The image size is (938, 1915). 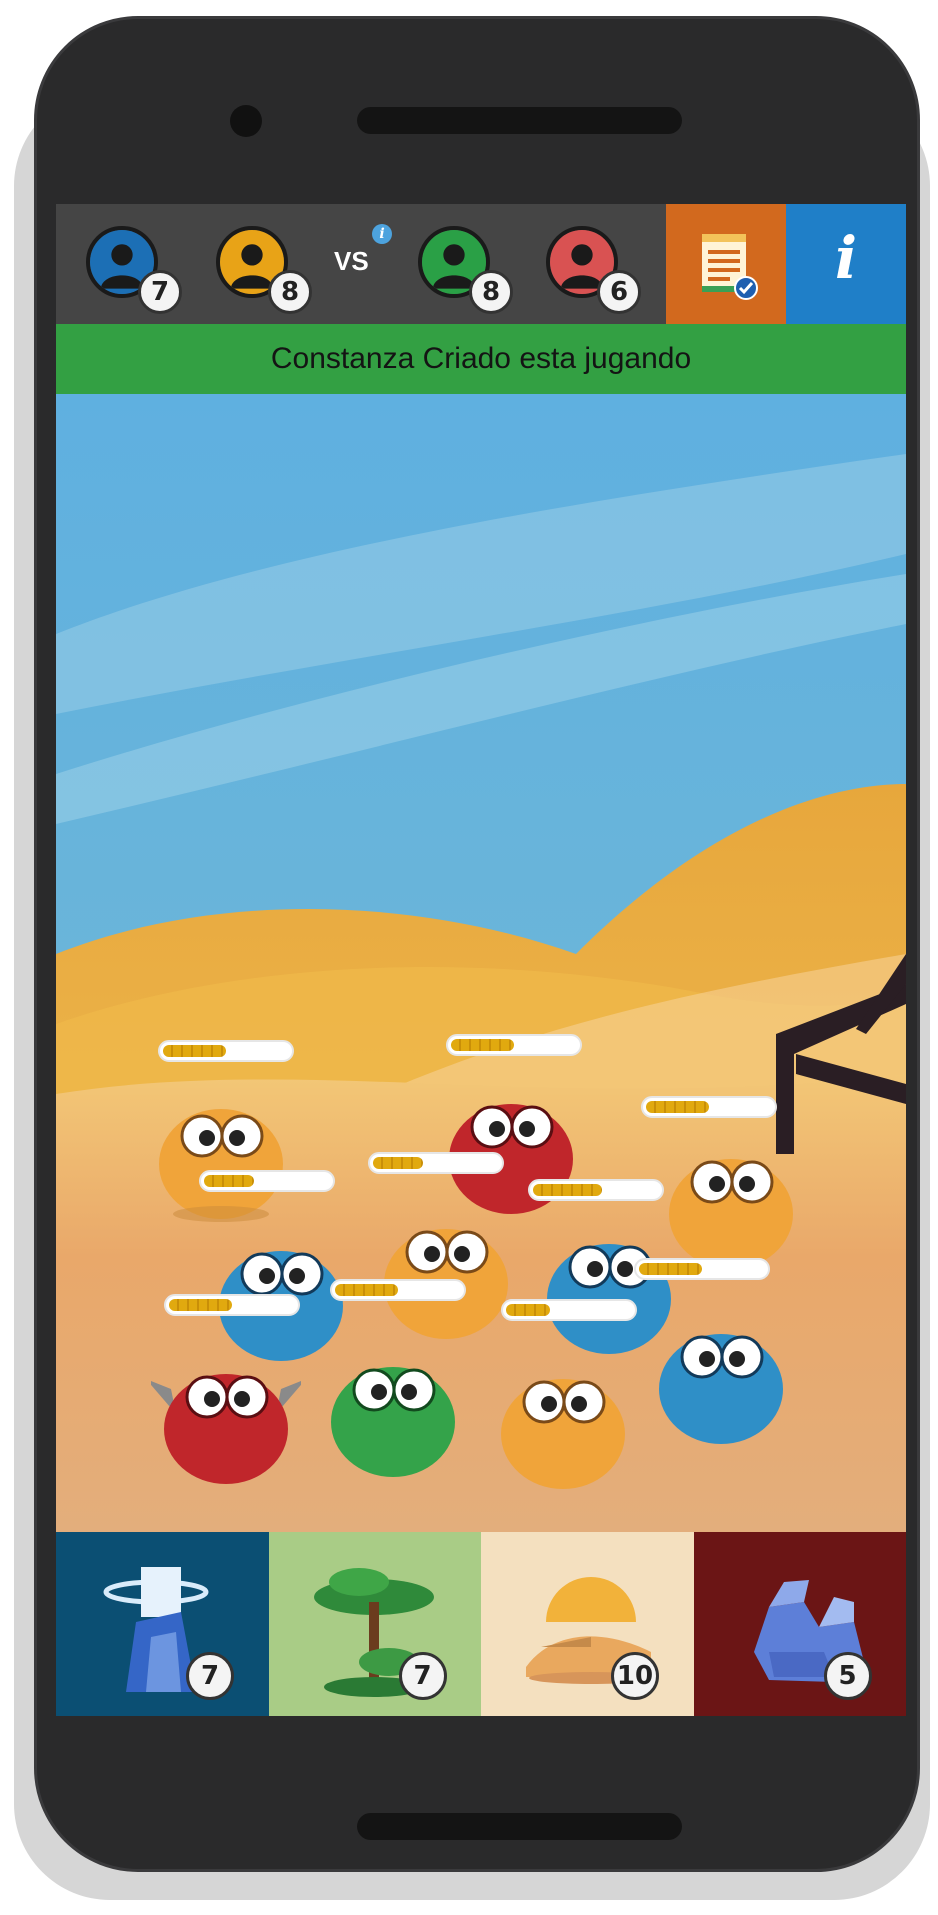 What do you see at coordinates (587, 1624) in the screenshot?
I see `region-tile-desert: 10` at bounding box center [587, 1624].